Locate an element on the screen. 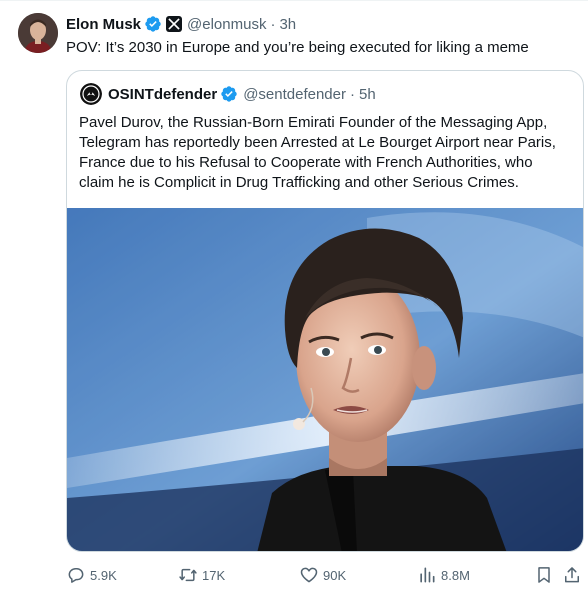 The width and height of the screenshot is (588, 602). avatar-image is located at coordinates (38, 33).